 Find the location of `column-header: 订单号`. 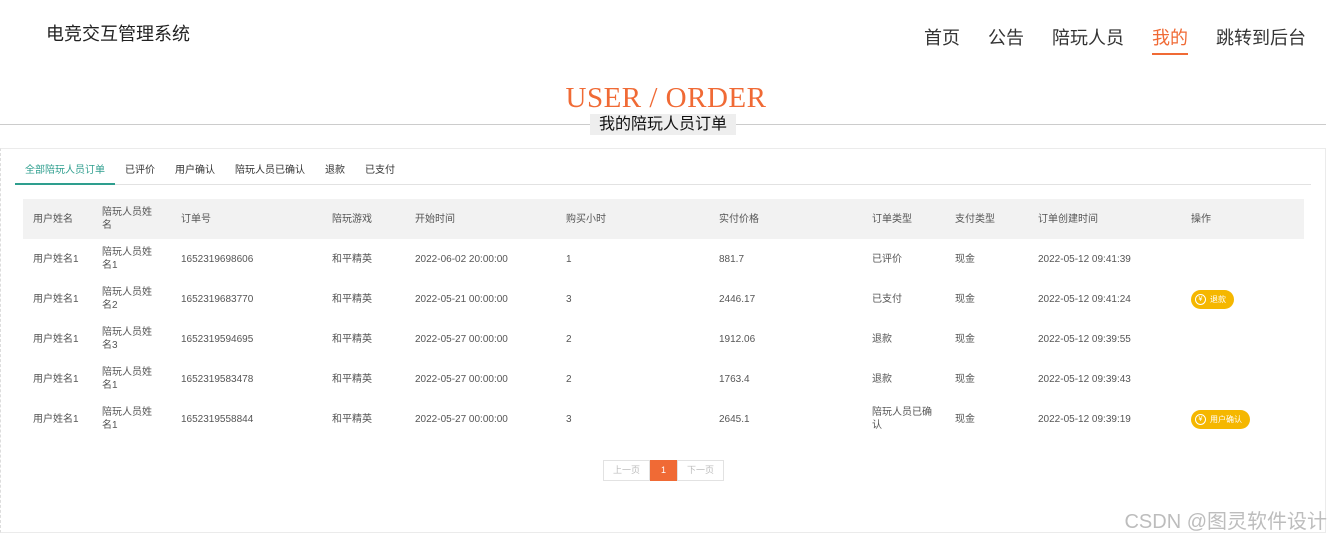

column-header: 订单号 is located at coordinates (246, 219).